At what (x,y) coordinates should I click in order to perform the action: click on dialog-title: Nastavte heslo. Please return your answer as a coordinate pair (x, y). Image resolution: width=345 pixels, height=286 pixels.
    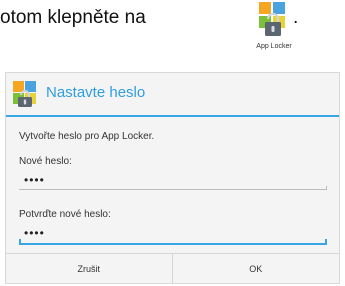
    Looking at the image, I should click on (96, 92).